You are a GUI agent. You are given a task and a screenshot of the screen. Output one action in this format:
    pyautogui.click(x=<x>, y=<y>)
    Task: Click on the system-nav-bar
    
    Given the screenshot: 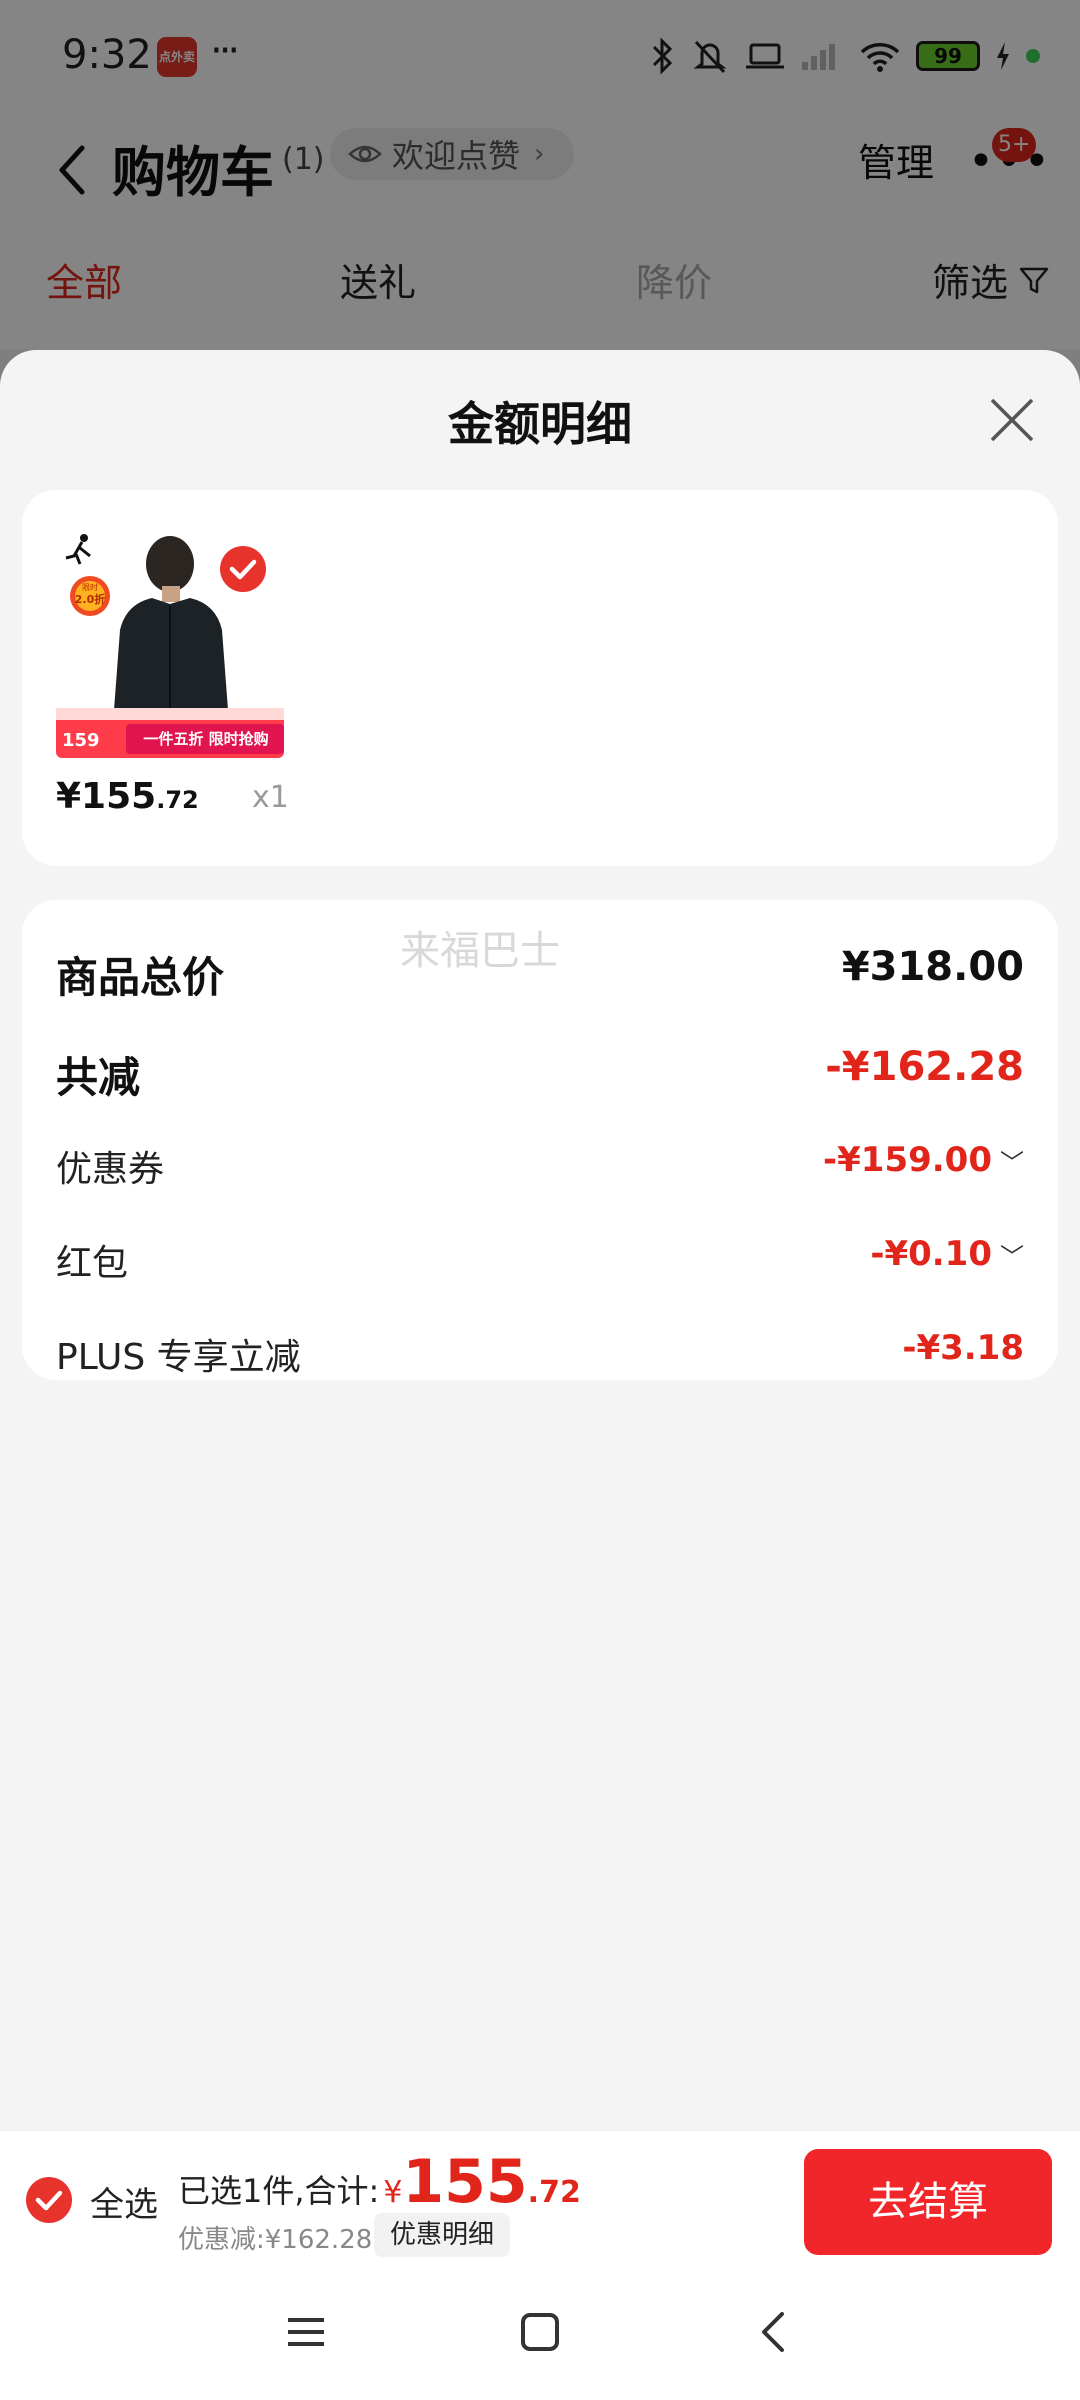 What is the action you would take?
    pyautogui.click(x=540, y=2335)
    